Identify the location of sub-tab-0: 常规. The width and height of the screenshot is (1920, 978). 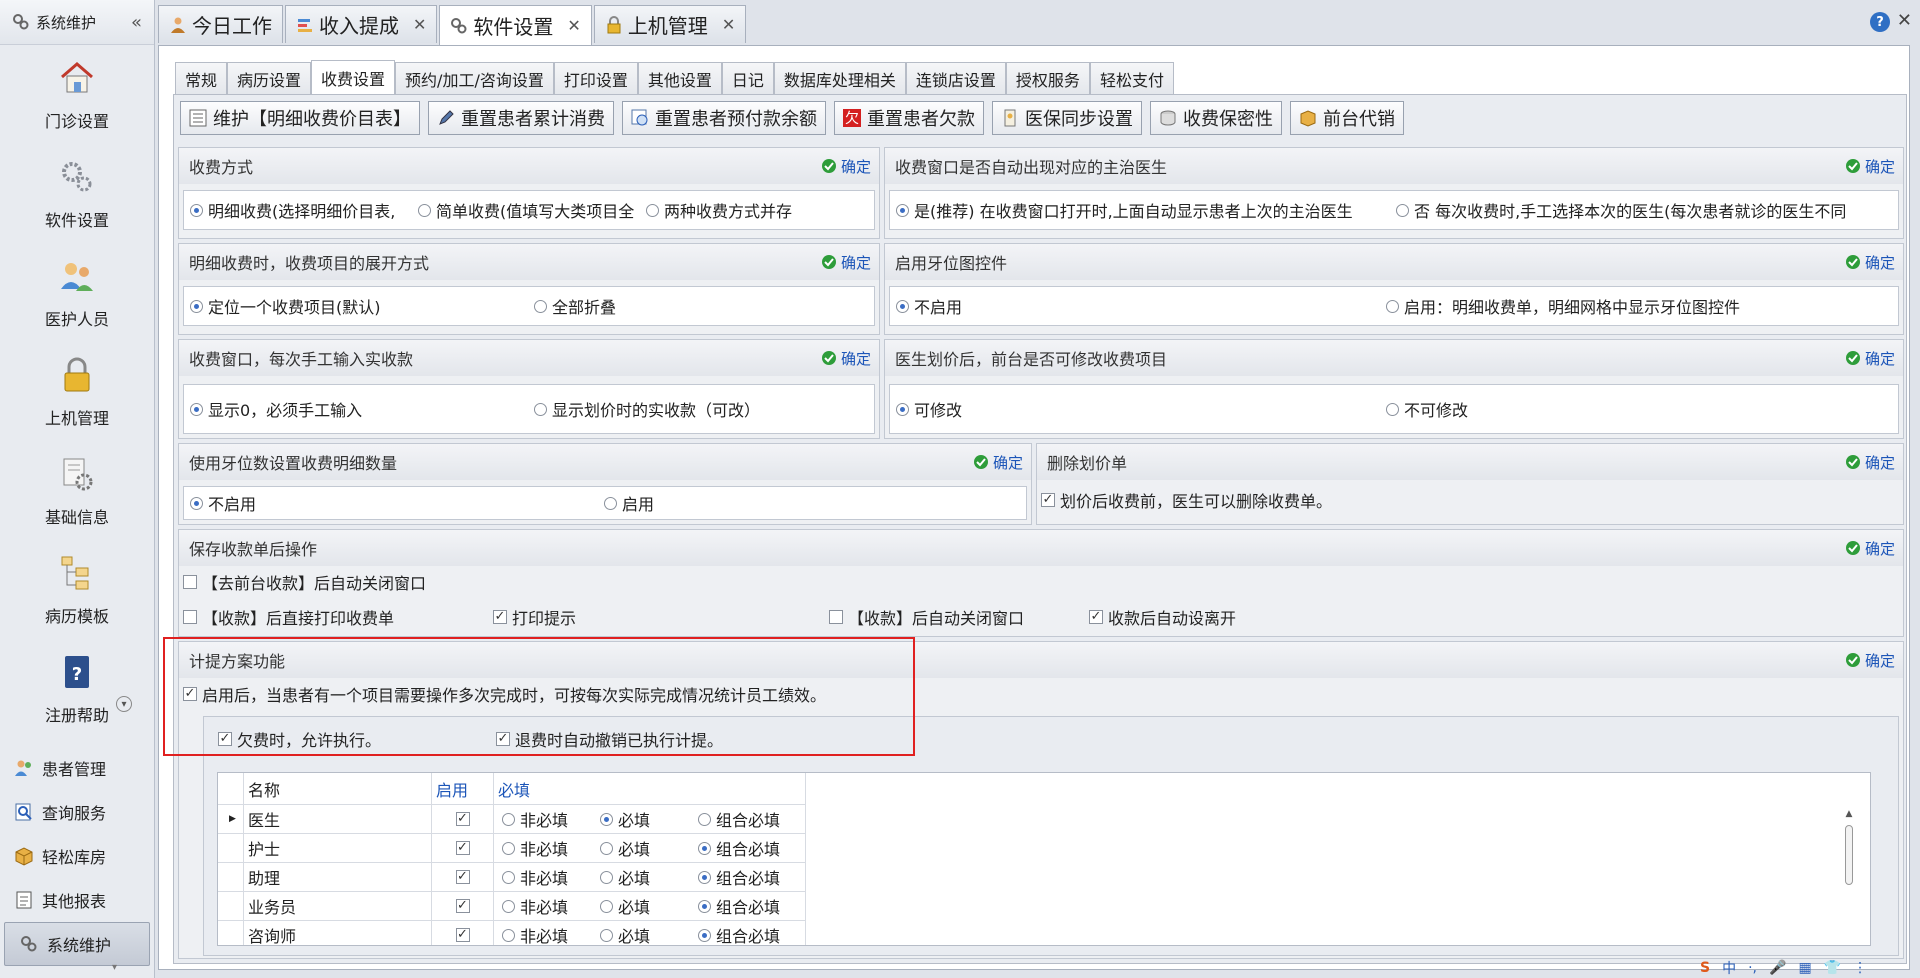
(201, 78).